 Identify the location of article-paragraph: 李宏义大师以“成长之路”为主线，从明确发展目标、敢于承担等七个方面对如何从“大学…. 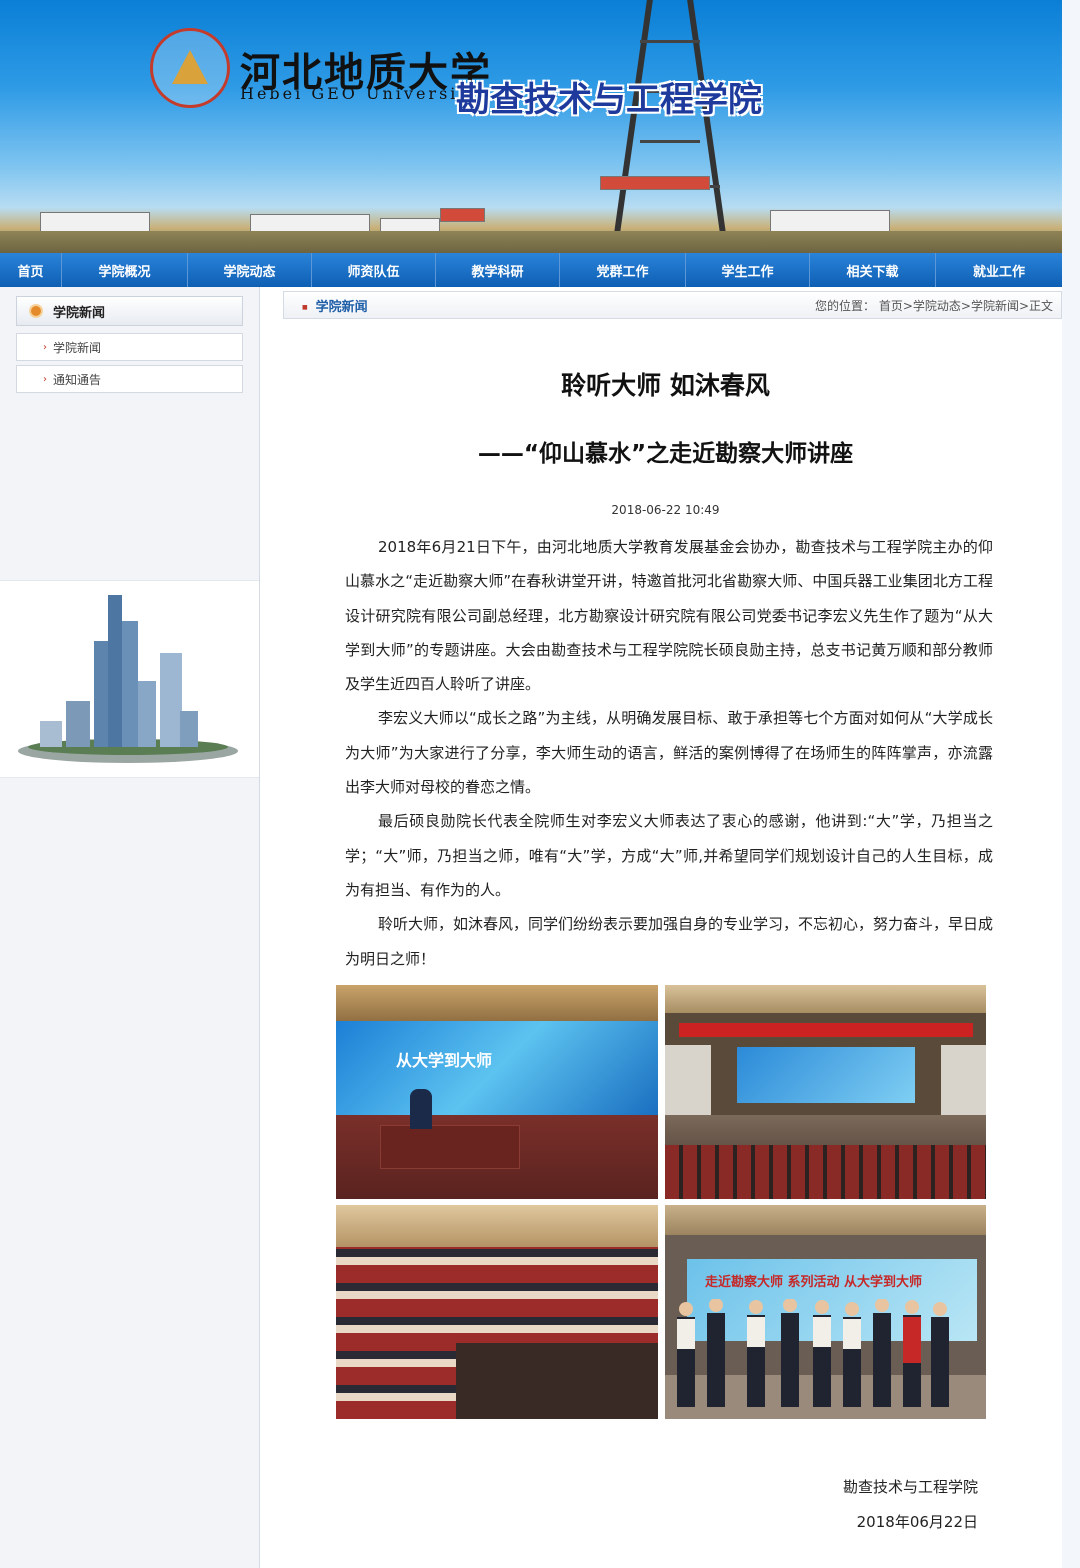
(669, 753).